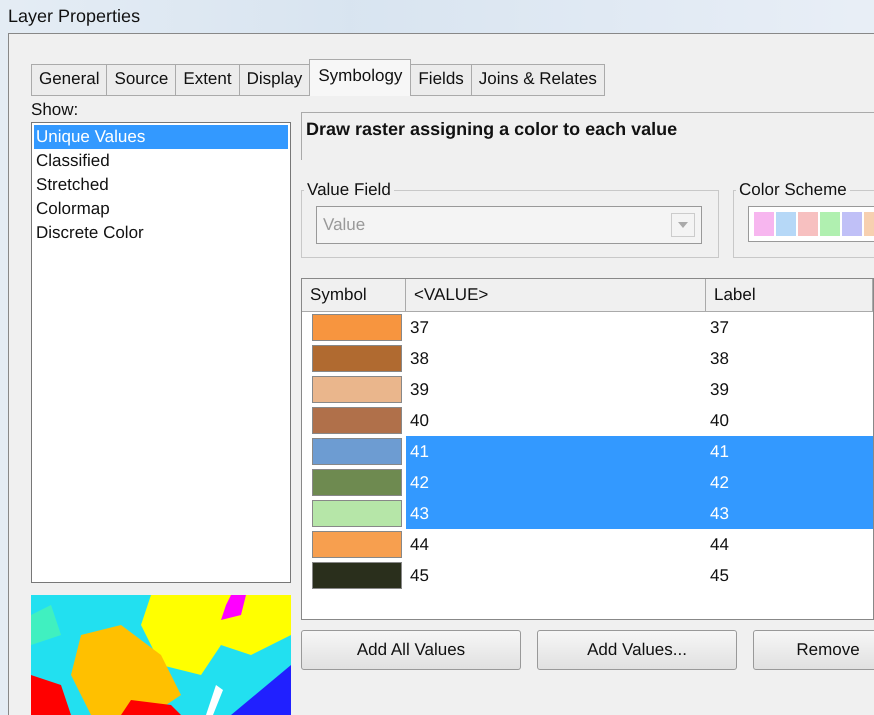 This screenshot has width=874, height=715. Describe the element at coordinates (441, 80) in the screenshot. I see `tab: Fields` at that location.